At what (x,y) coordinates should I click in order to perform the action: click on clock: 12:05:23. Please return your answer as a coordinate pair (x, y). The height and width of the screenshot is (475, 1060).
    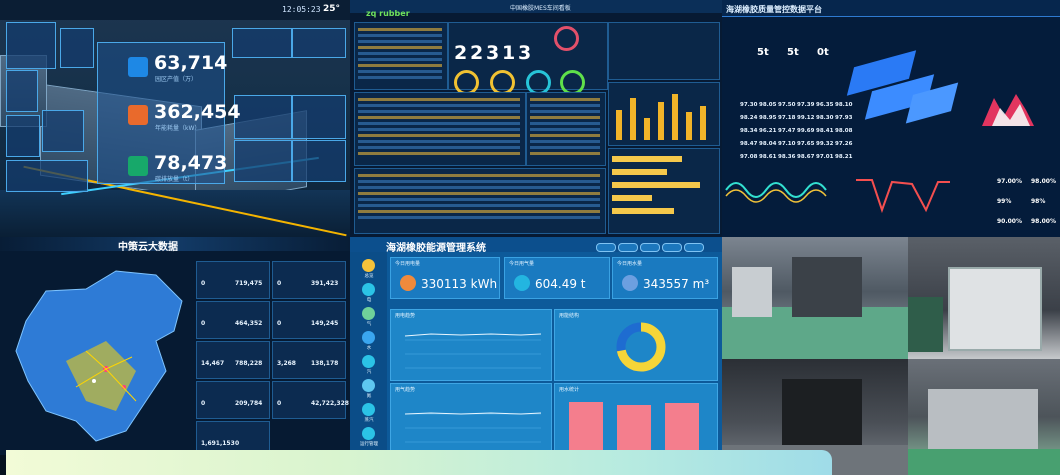
    Looking at the image, I should click on (301, 9).